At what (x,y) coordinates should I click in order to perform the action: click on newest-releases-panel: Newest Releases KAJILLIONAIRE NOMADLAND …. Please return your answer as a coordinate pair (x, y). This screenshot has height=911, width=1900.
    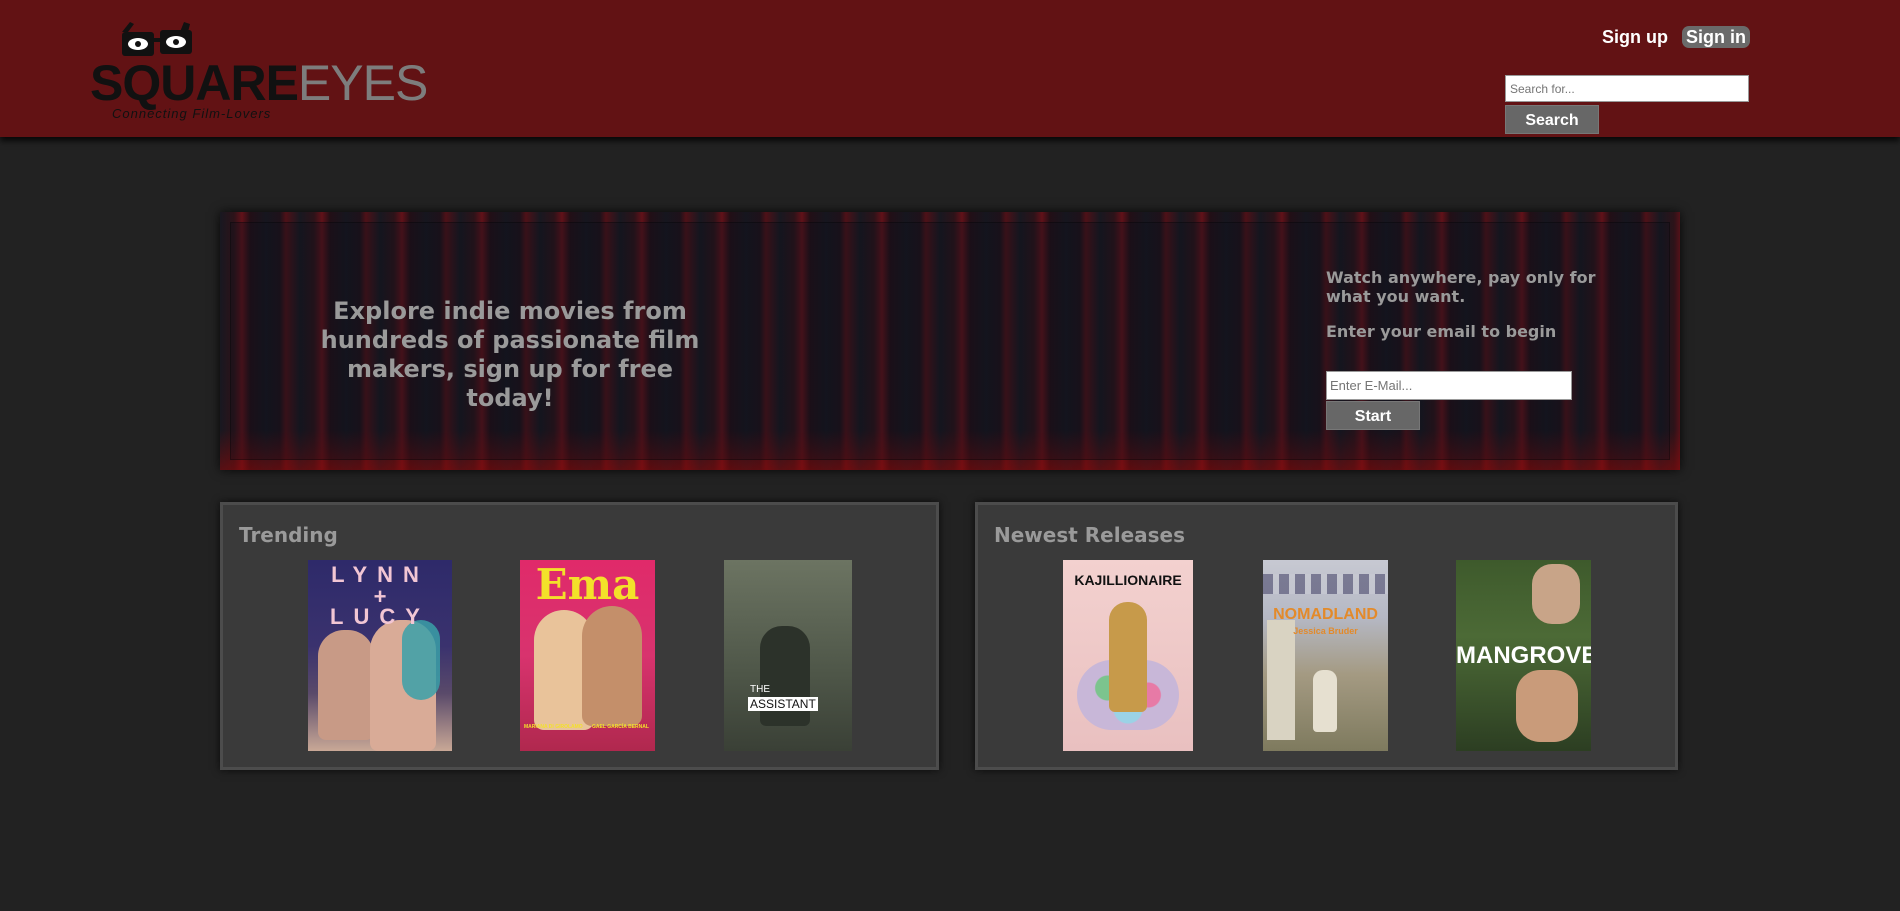
    Looking at the image, I should click on (1326, 636).